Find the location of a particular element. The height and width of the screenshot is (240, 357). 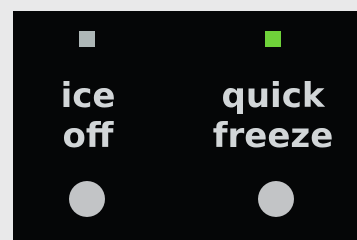

quick-freeze-label: quick freeze is located at coordinates (273, 116).